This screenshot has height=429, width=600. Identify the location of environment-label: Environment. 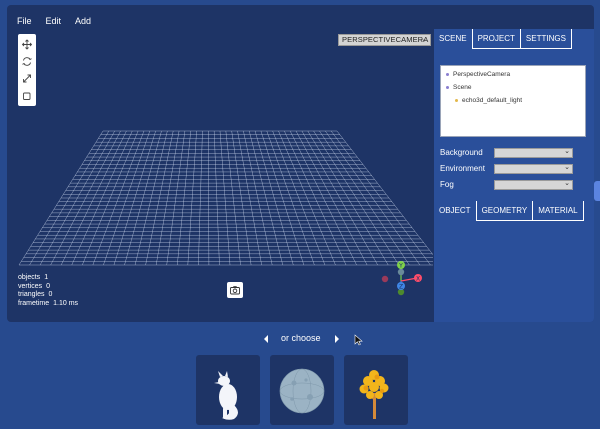
(462, 168).